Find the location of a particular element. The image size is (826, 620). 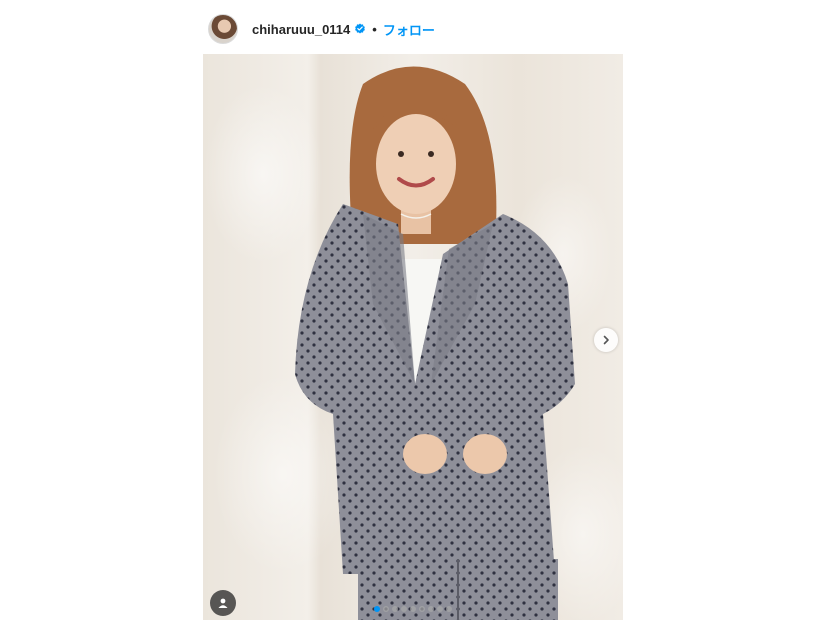

tagged-users-button is located at coordinates (223, 603).